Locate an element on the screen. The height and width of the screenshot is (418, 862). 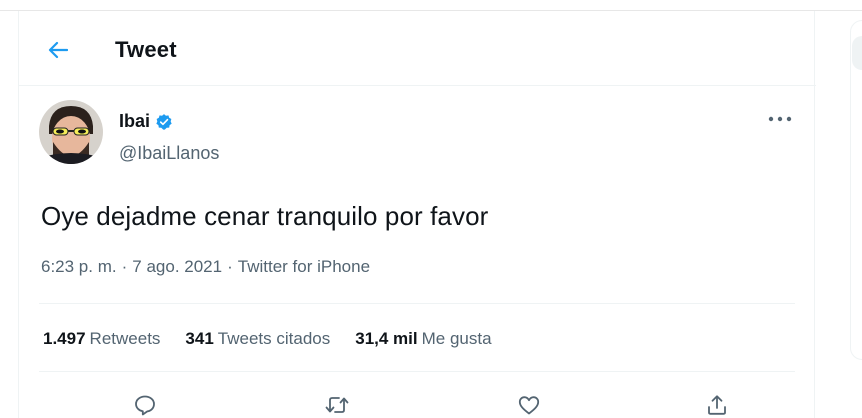
stat-likes: 31,4 mil Me gusta is located at coordinates (423, 339).